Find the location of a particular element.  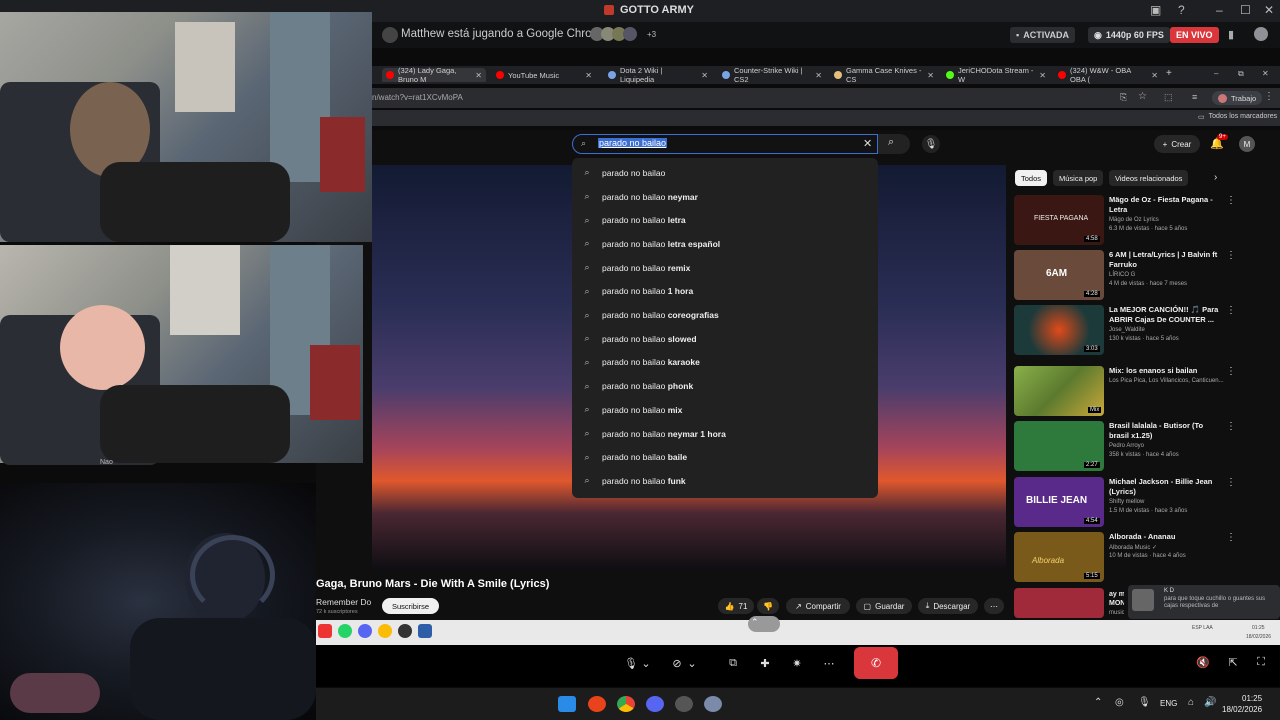

tray-app-icon: ◎ is located at coordinates (1119, 702).